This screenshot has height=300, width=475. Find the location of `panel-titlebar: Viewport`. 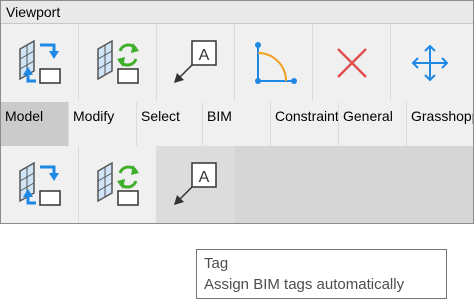

panel-titlebar: Viewport is located at coordinates (237, 12).